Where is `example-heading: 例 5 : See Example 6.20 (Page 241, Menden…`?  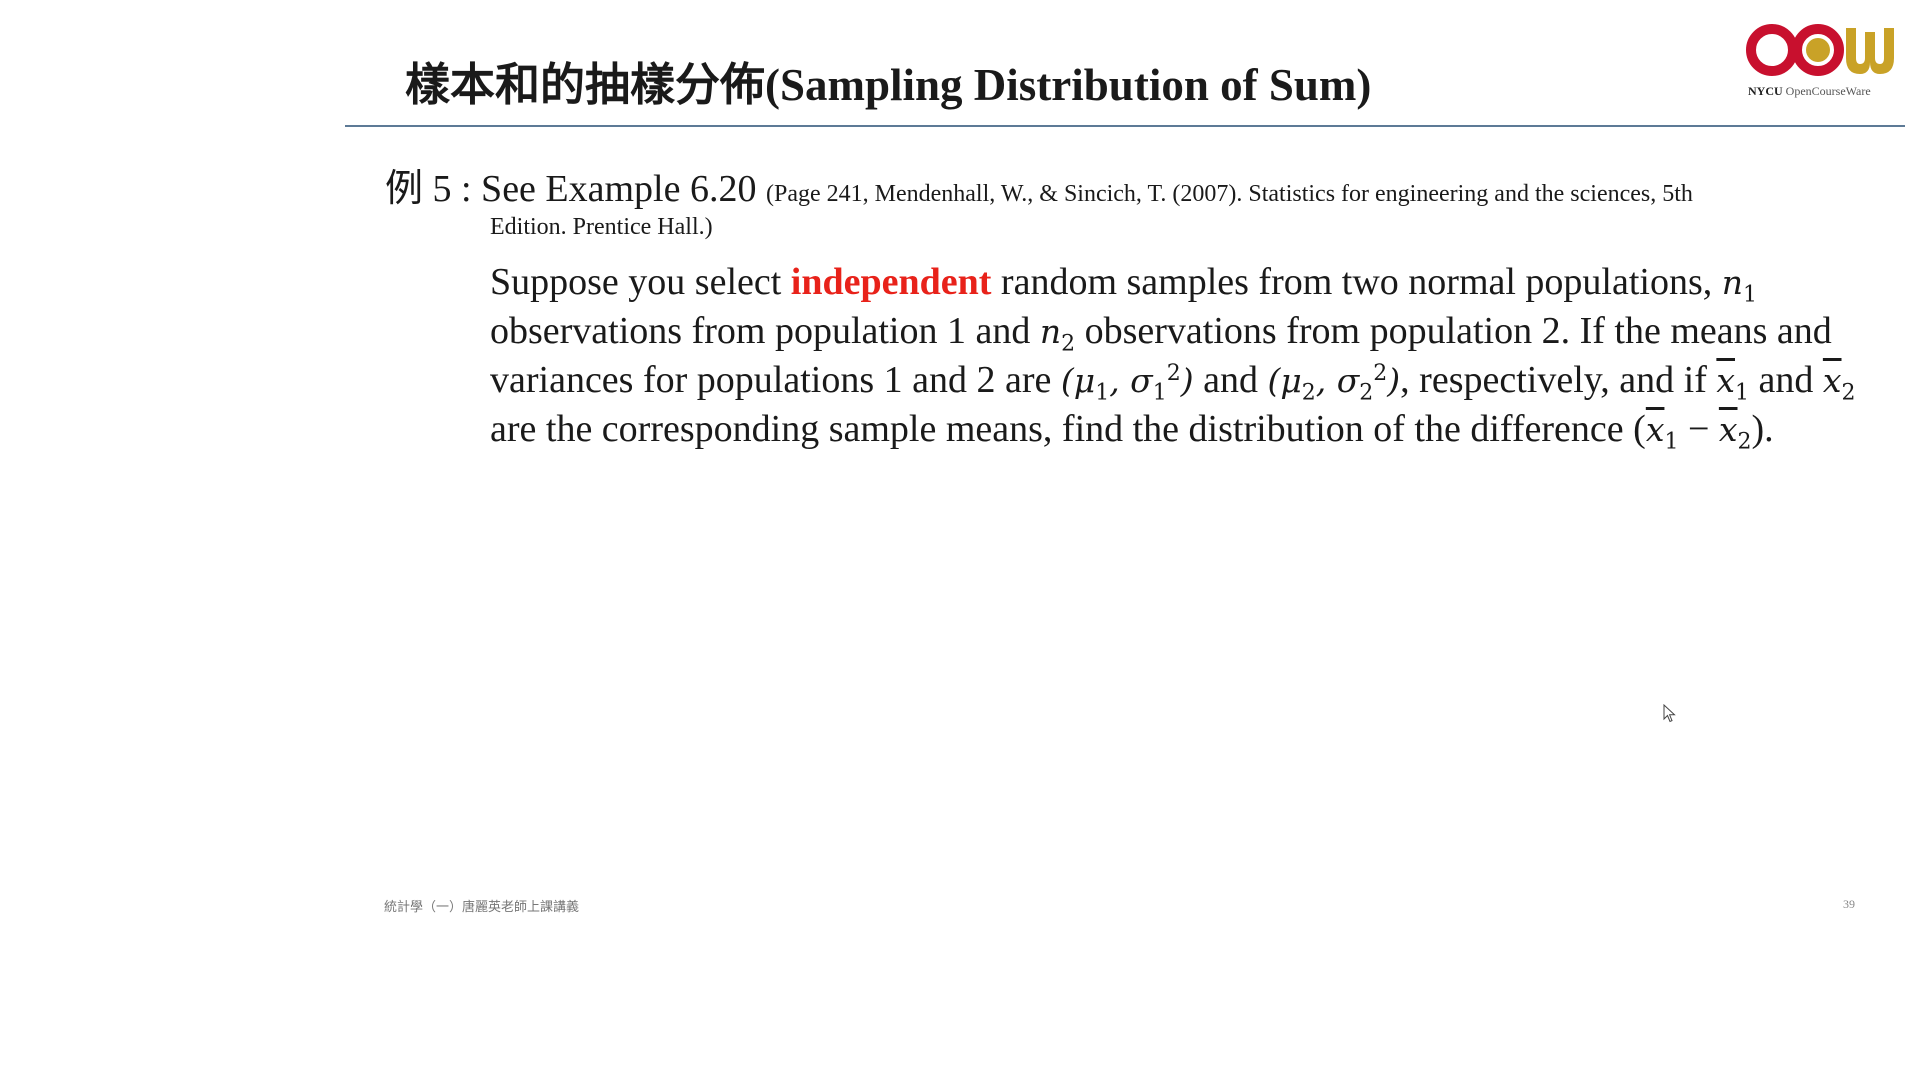 example-heading: 例 5 : See Example 6.20 (Page 241, Menden… is located at coordinates (1125, 191).